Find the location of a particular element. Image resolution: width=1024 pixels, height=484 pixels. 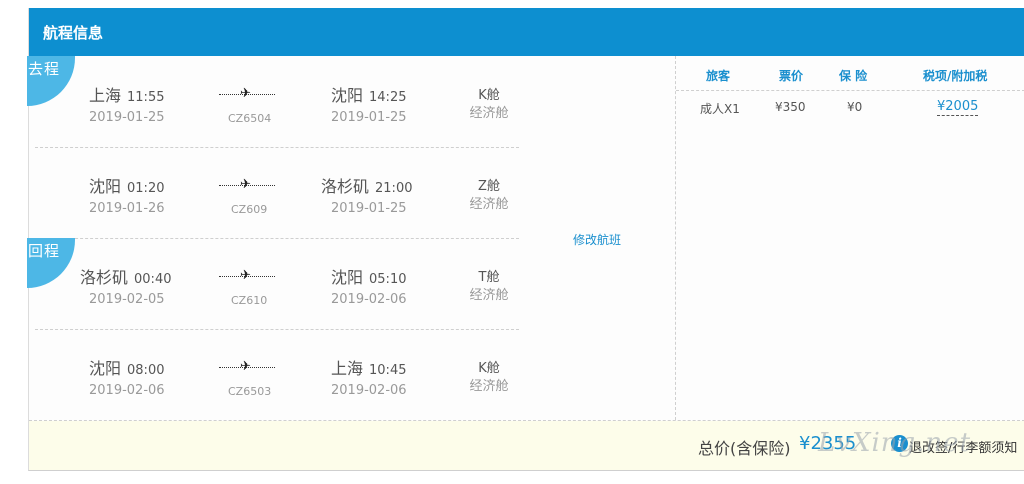

arrival: 洛杉矶 21:00 is located at coordinates (366, 185).